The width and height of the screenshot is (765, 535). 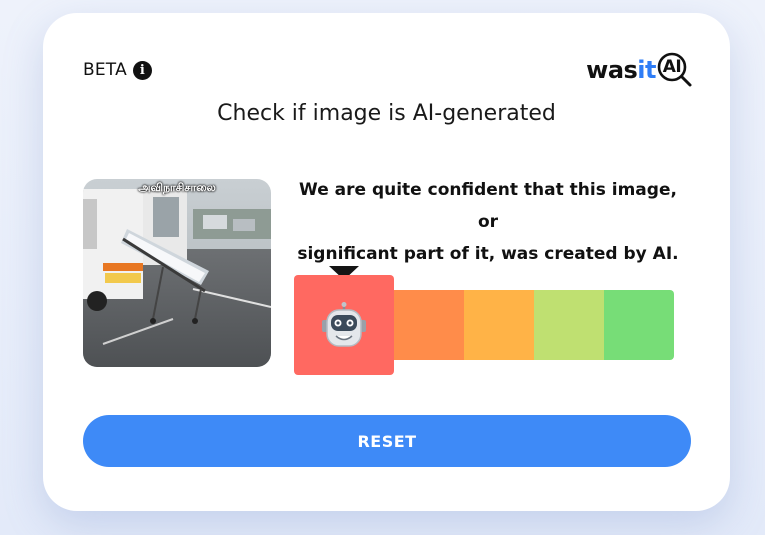 What do you see at coordinates (387, 441) in the screenshot?
I see `reset-button: RESET` at bounding box center [387, 441].